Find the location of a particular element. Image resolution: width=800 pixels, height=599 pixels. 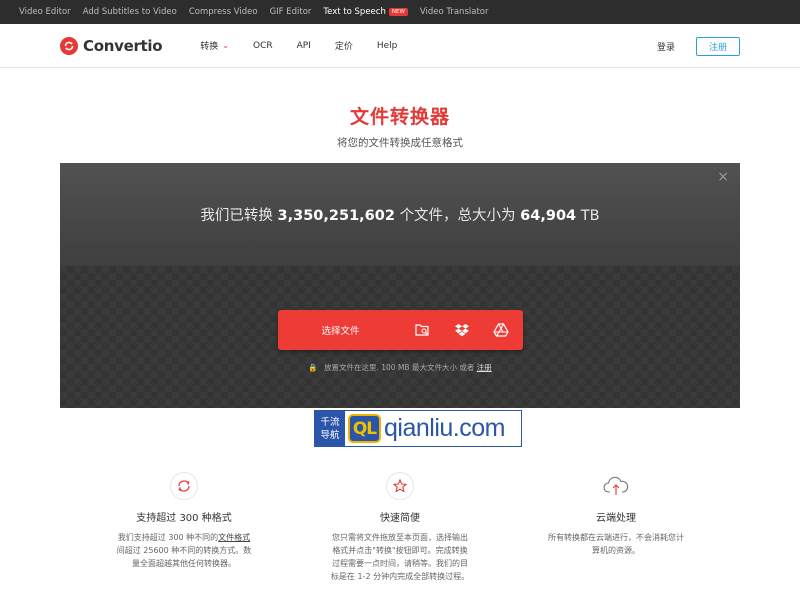

choose-file-label: 选择文件 is located at coordinates (340, 331).